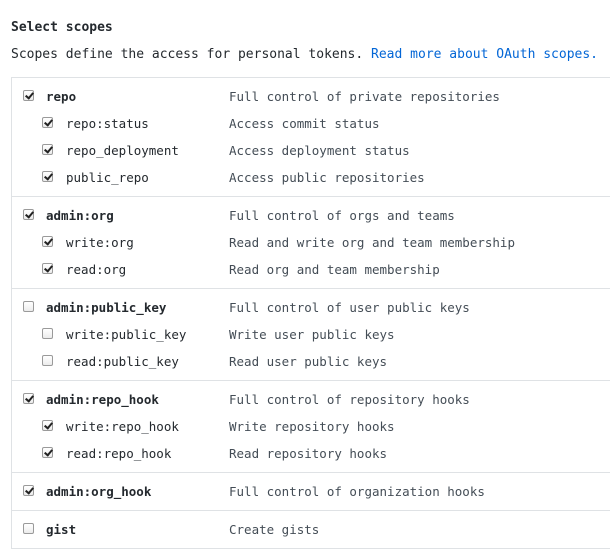 Image resolution: width=610 pixels, height=553 pixels. Describe the element at coordinates (61, 529) in the screenshot. I see `scope-name: gist` at that location.